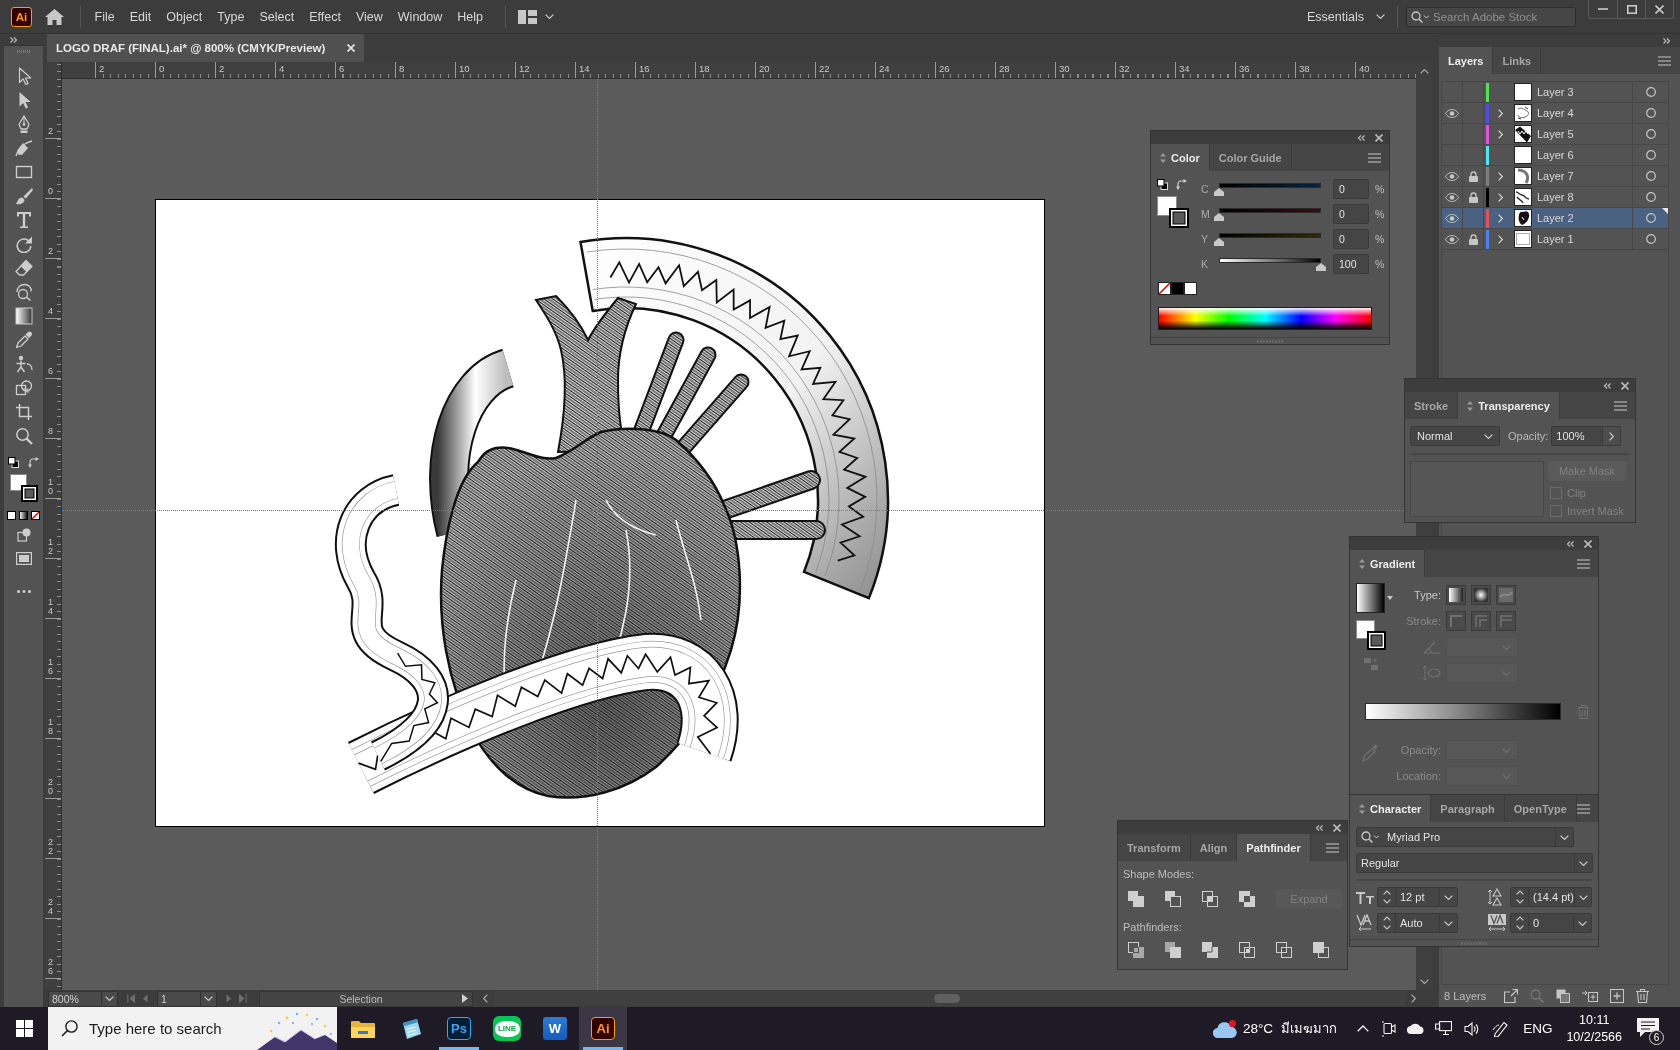  What do you see at coordinates (23, 340) in the screenshot?
I see `eyedropper-icon` at bounding box center [23, 340].